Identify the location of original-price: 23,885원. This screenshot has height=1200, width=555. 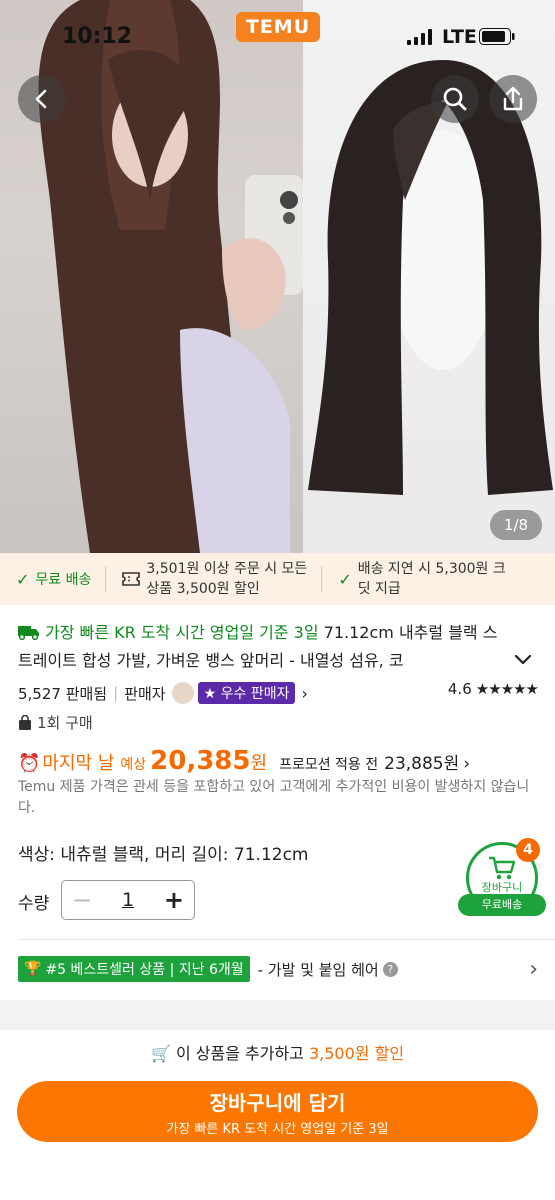
(422, 764).